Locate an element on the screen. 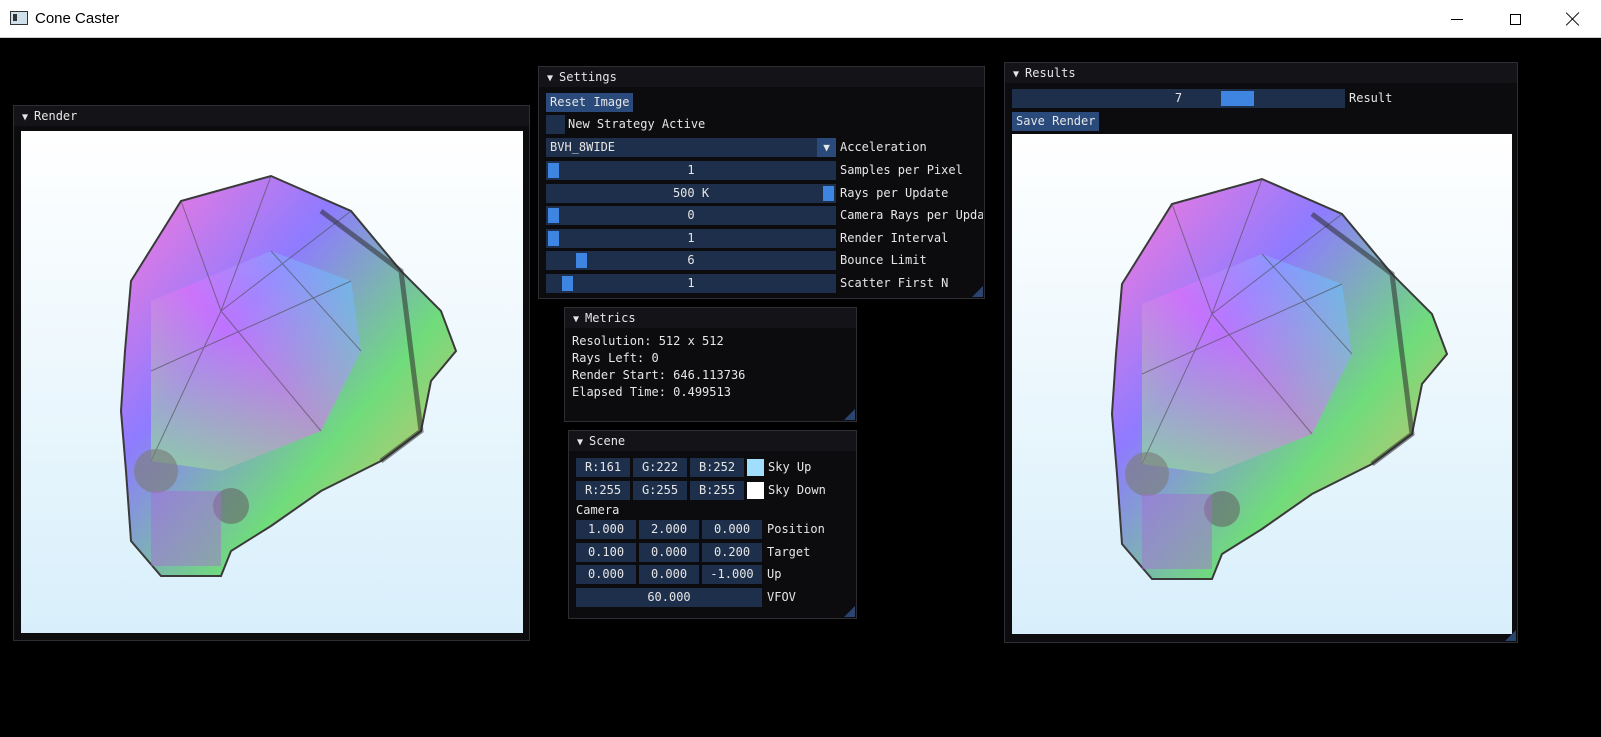 The image size is (1601, 737). slider-scatter-first-n: 1 is located at coordinates (691, 283).